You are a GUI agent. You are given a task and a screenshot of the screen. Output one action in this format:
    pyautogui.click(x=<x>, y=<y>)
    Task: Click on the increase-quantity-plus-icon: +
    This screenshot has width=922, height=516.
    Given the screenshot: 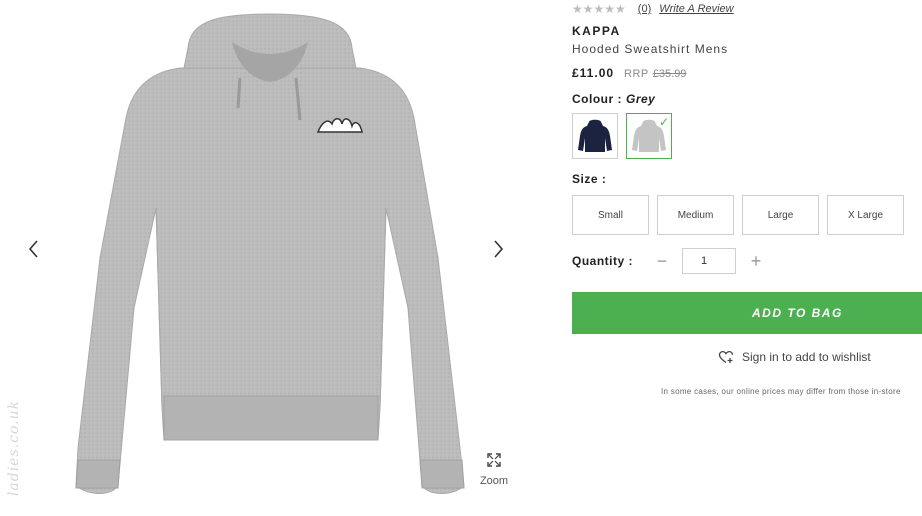 What is the action you would take?
    pyautogui.click(x=756, y=261)
    